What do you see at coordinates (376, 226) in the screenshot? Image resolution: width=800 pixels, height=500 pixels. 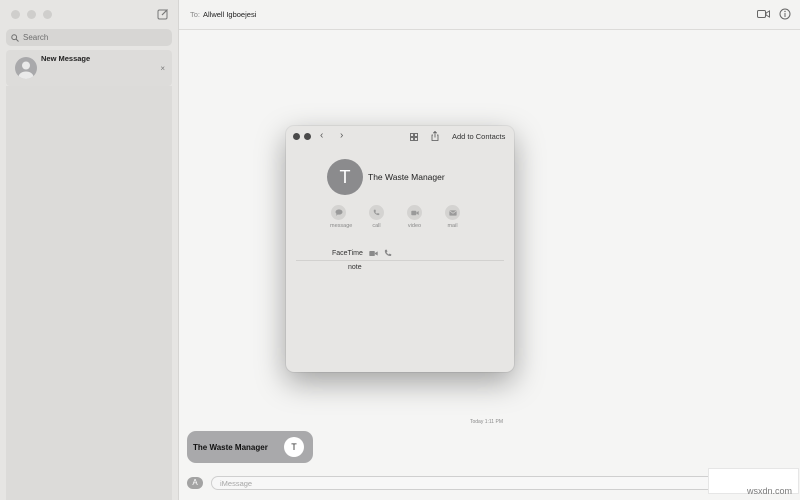 I see `call-action-label: call` at bounding box center [376, 226].